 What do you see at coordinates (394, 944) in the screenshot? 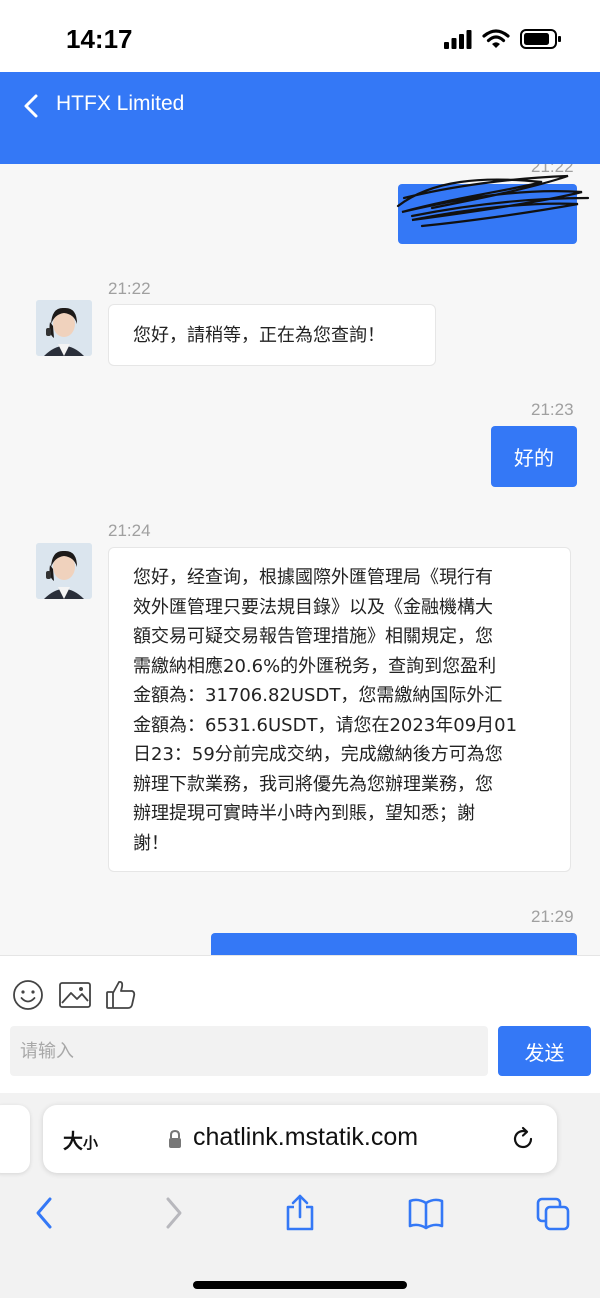
I see `outgoing-message-clipped` at bounding box center [394, 944].